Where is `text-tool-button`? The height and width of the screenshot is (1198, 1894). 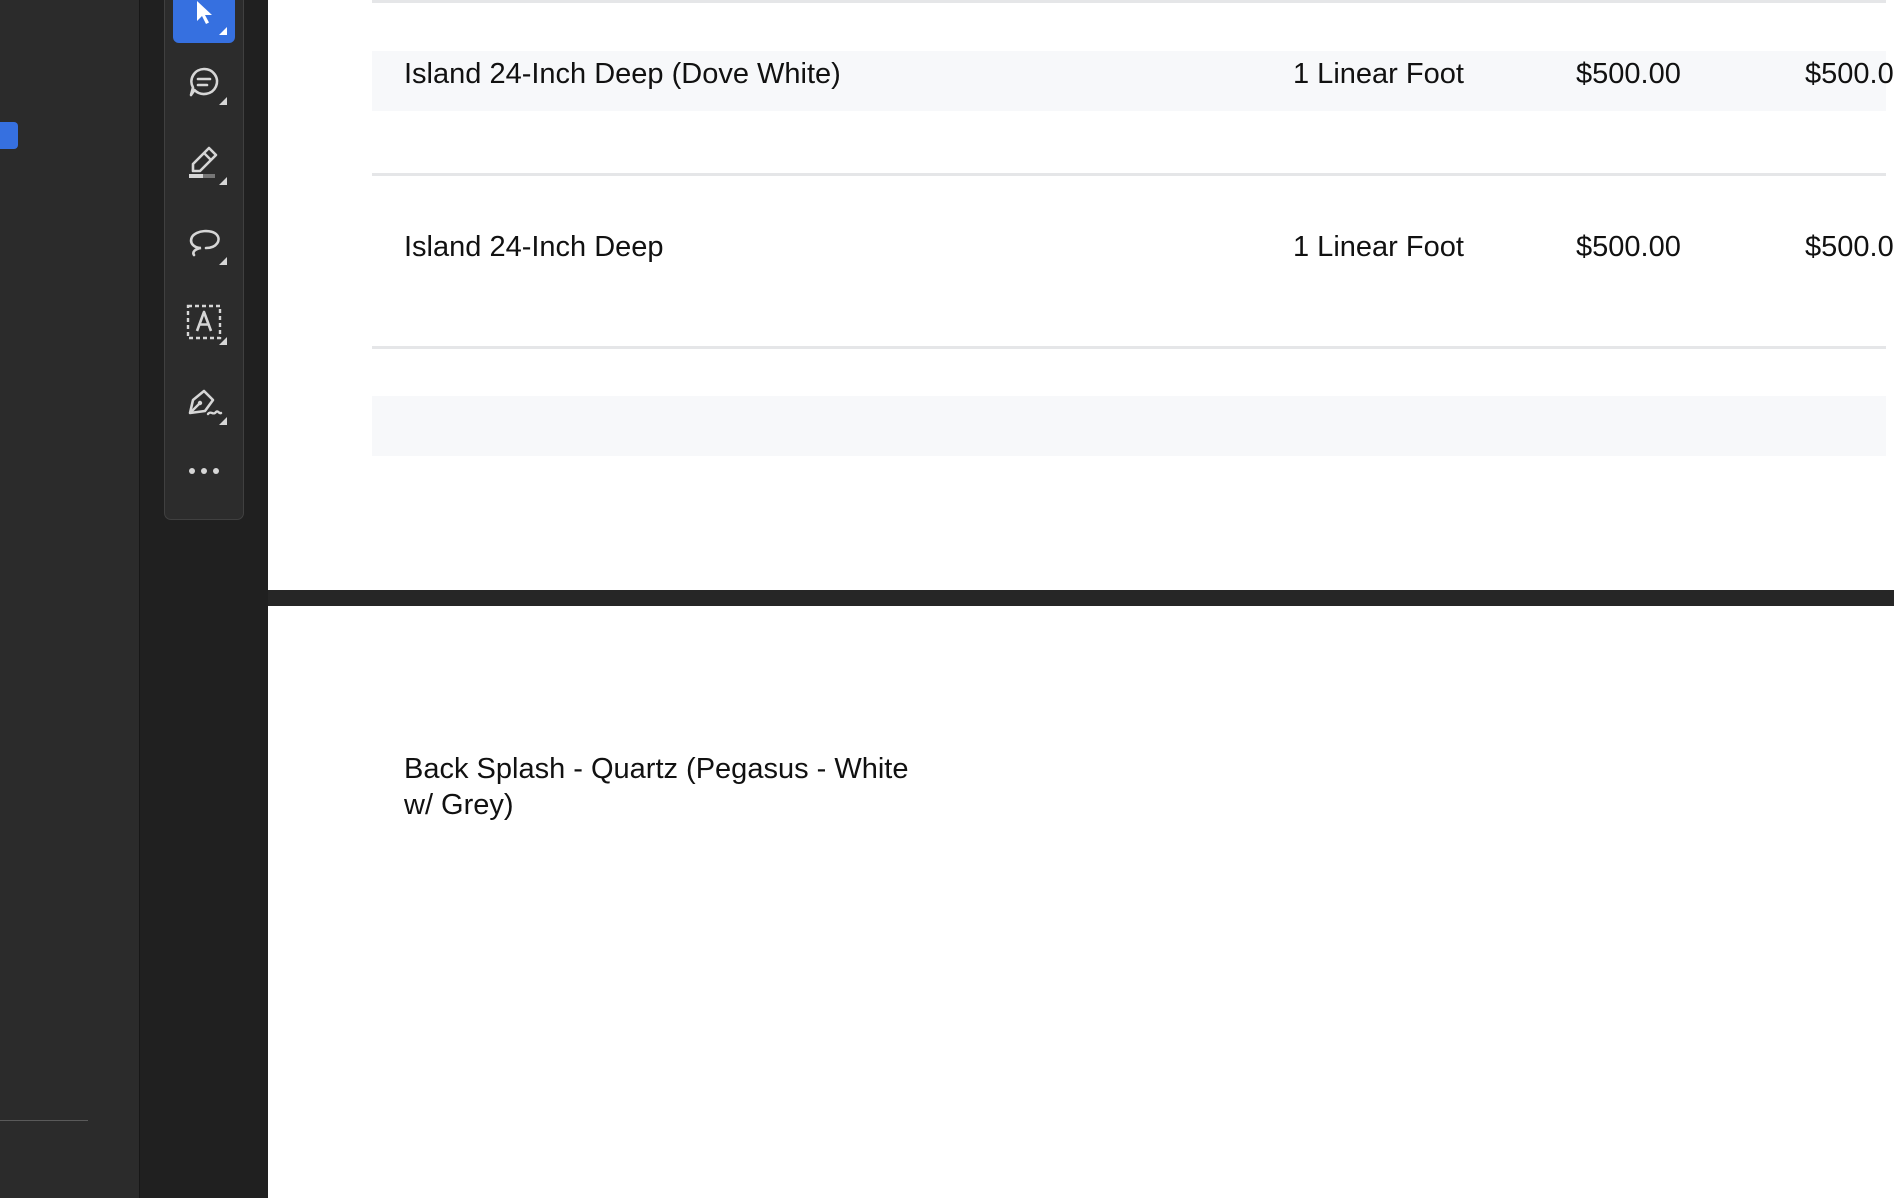 text-tool-button is located at coordinates (204, 322).